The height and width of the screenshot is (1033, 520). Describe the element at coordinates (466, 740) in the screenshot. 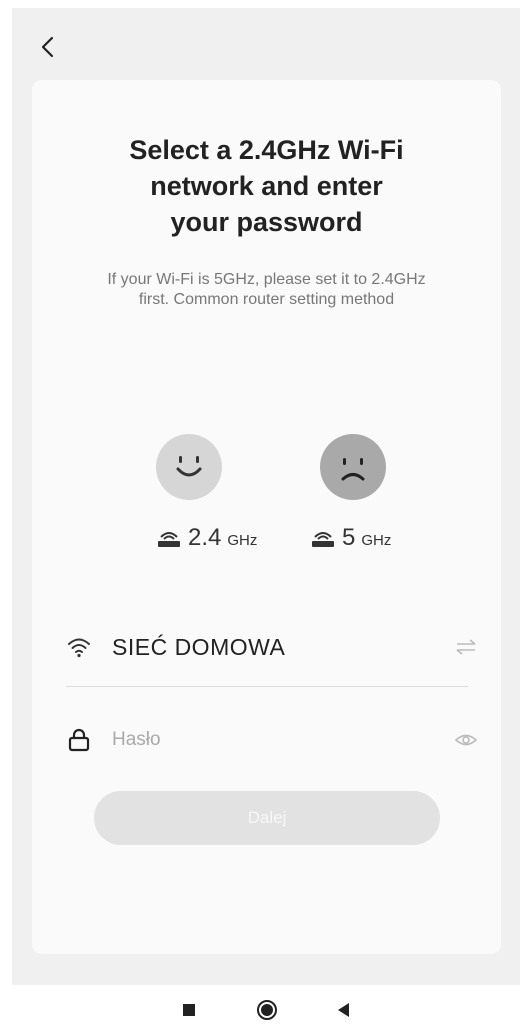

I see `eye-icon` at that location.